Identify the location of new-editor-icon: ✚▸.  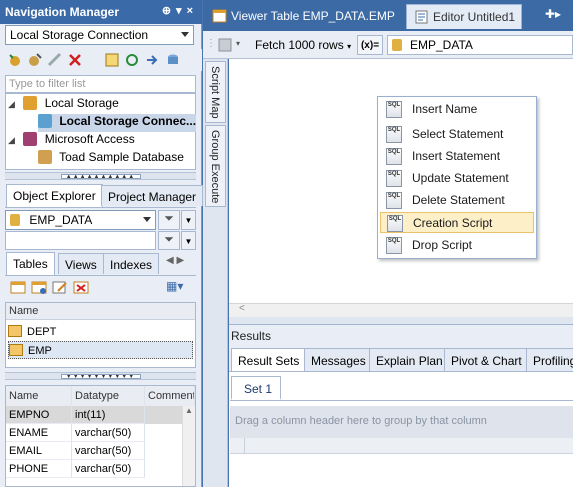
(558, 16).